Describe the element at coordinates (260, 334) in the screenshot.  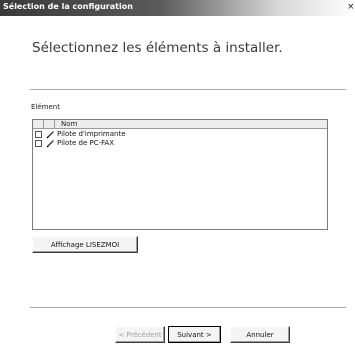
I see `cancel-button: Annuler` at that location.